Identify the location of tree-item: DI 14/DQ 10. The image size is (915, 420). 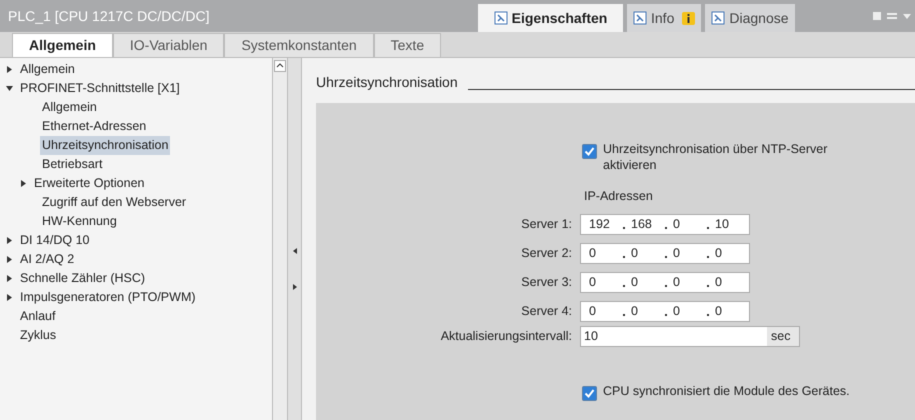
(55, 240).